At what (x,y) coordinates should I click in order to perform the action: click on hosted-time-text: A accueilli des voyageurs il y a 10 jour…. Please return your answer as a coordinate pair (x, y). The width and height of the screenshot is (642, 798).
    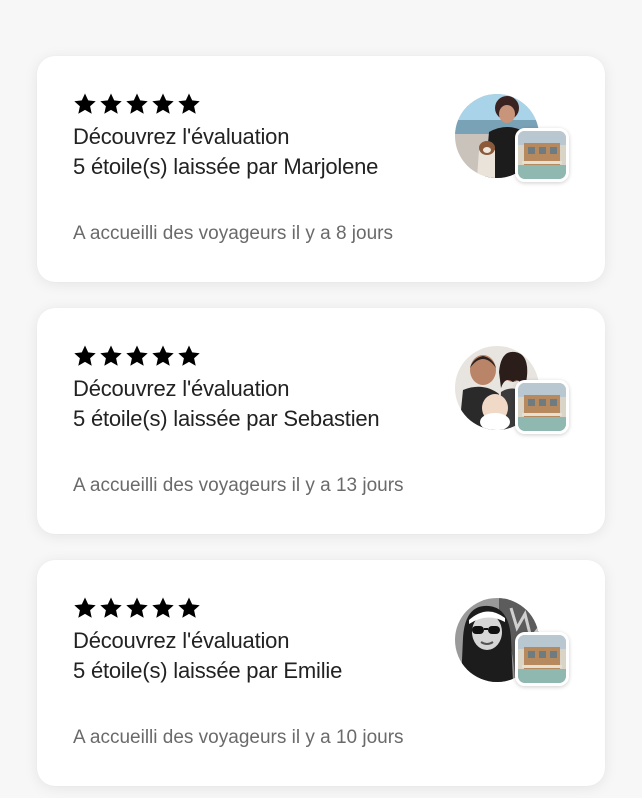
    Looking at the image, I should click on (238, 737).